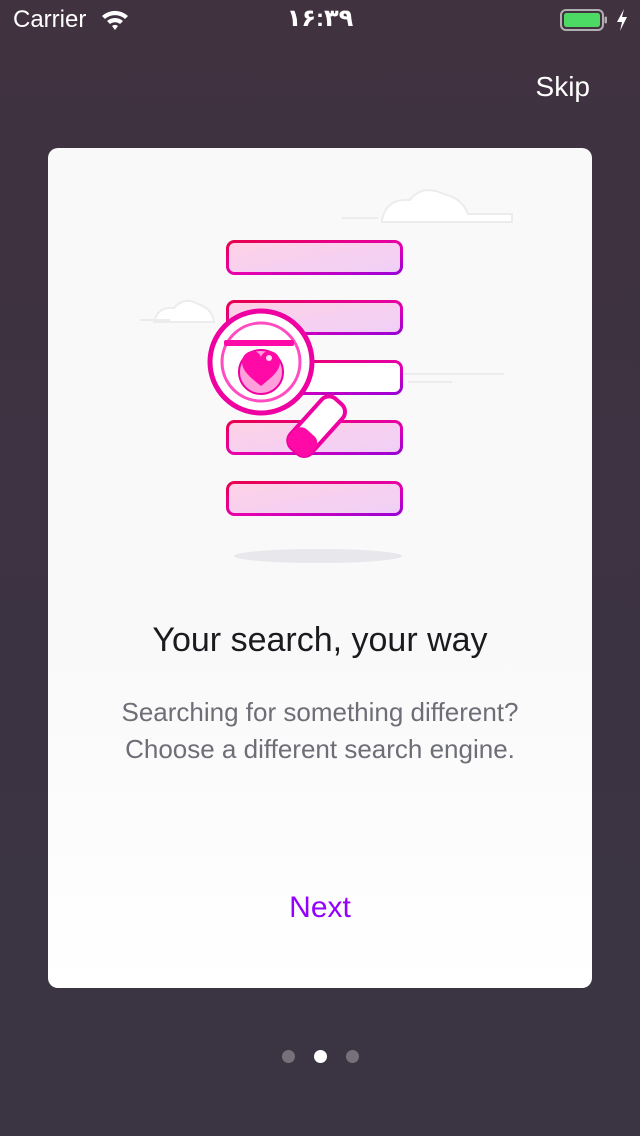 The width and height of the screenshot is (640, 1136). I want to click on battery-icon, so click(583, 20).